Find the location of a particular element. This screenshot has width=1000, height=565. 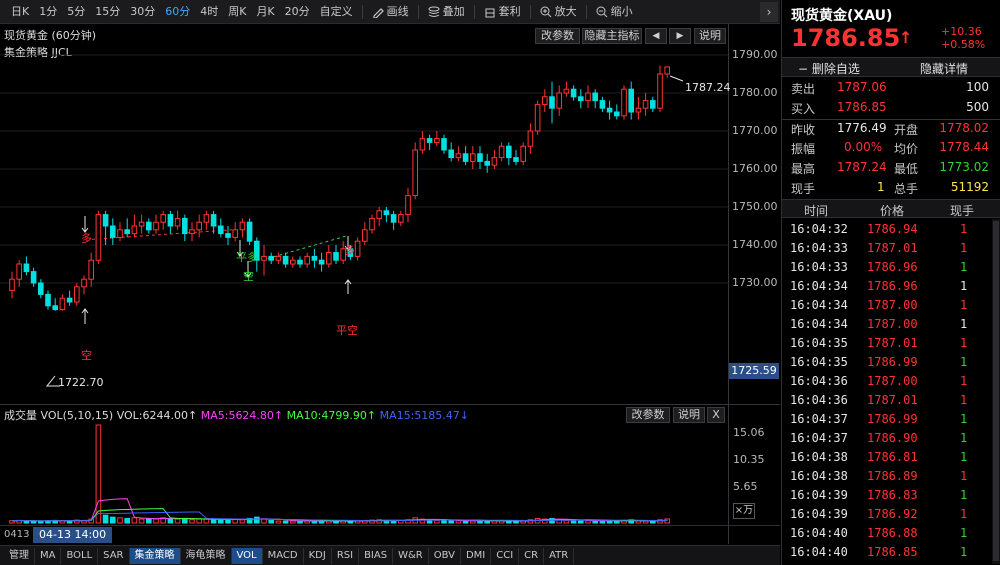

period-tab-10: 自定义 is located at coordinates (336, 12).